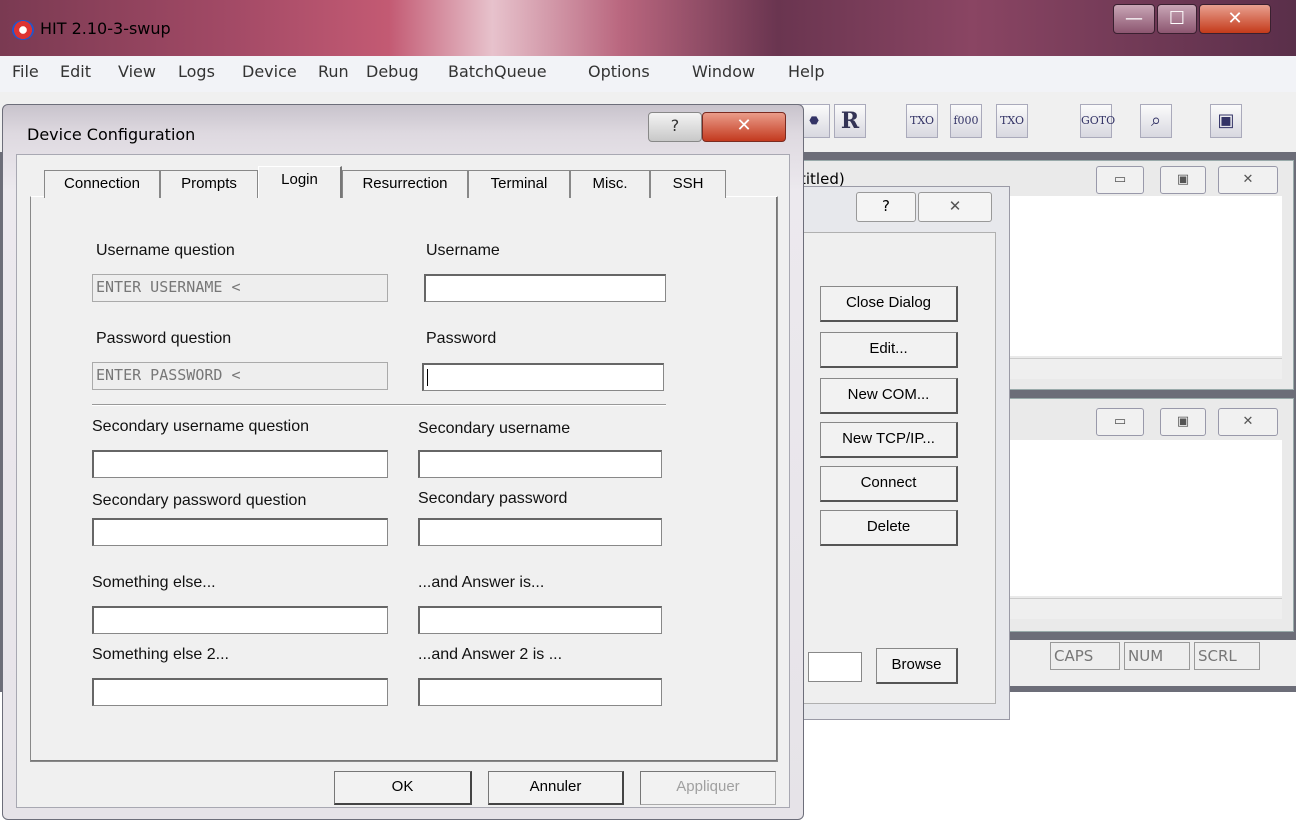 The image size is (1296, 820). What do you see at coordinates (405, 184) in the screenshot?
I see `tab-resurrection: Resurrection` at bounding box center [405, 184].